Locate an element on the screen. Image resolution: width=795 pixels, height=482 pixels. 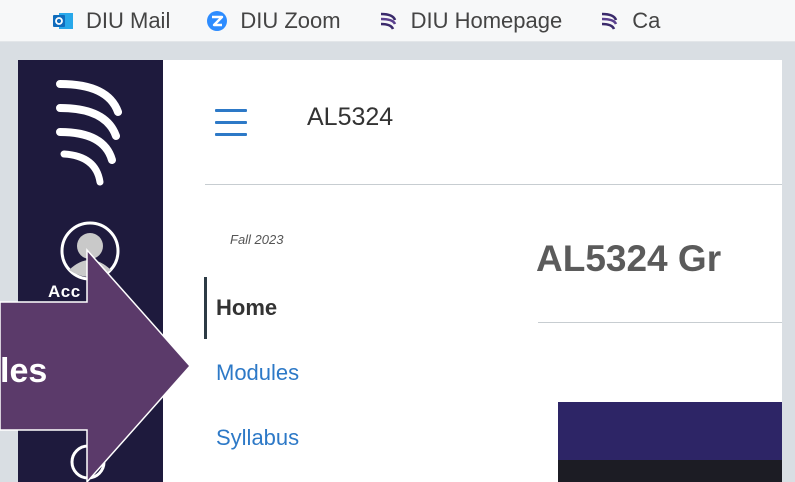
page-title: AL5324 Gr is located at coordinates (629, 258).